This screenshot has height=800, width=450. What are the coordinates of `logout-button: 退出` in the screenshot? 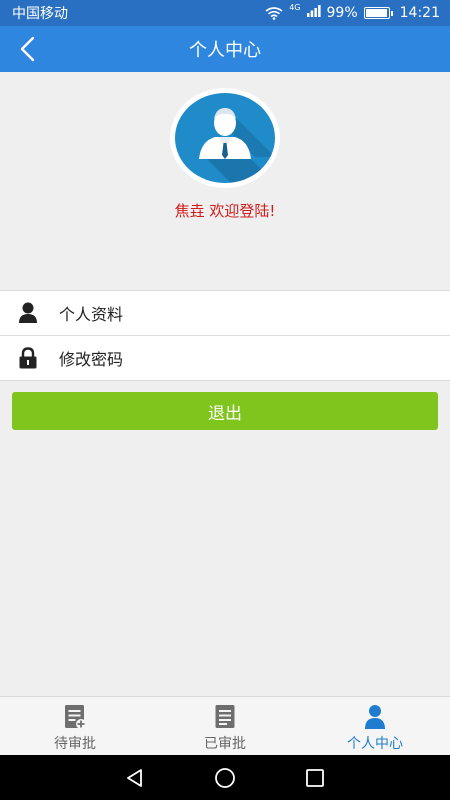 It's located at (225, 411).